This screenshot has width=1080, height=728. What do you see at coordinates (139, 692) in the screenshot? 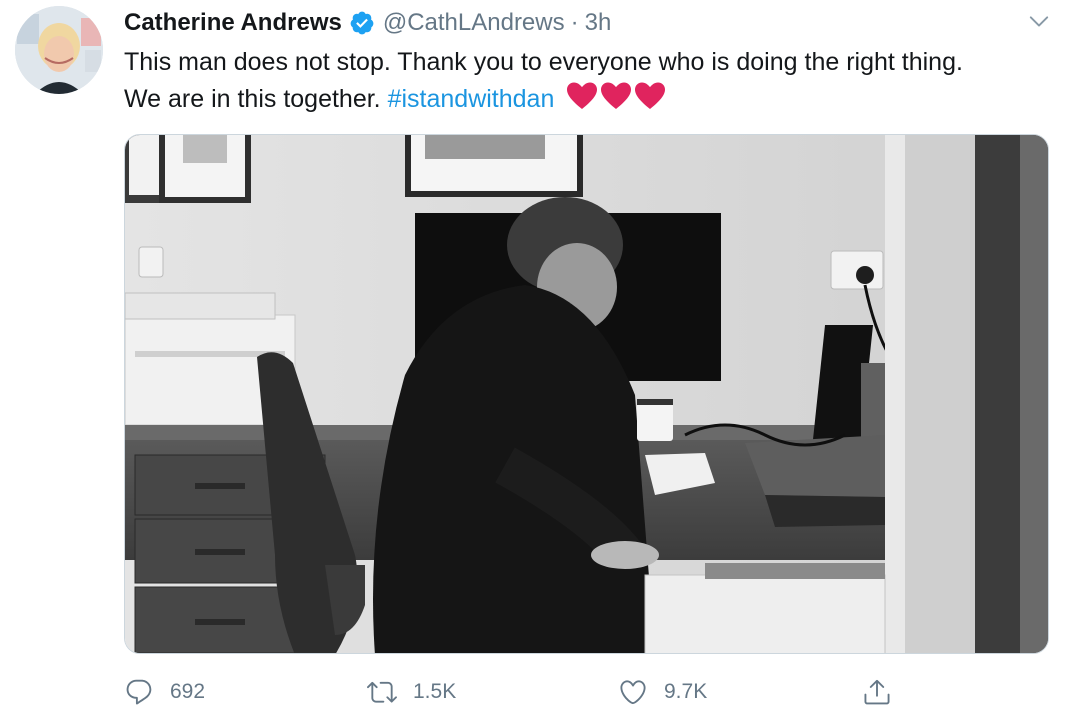
I see `reply-icon` at bounding box center [139, 692].